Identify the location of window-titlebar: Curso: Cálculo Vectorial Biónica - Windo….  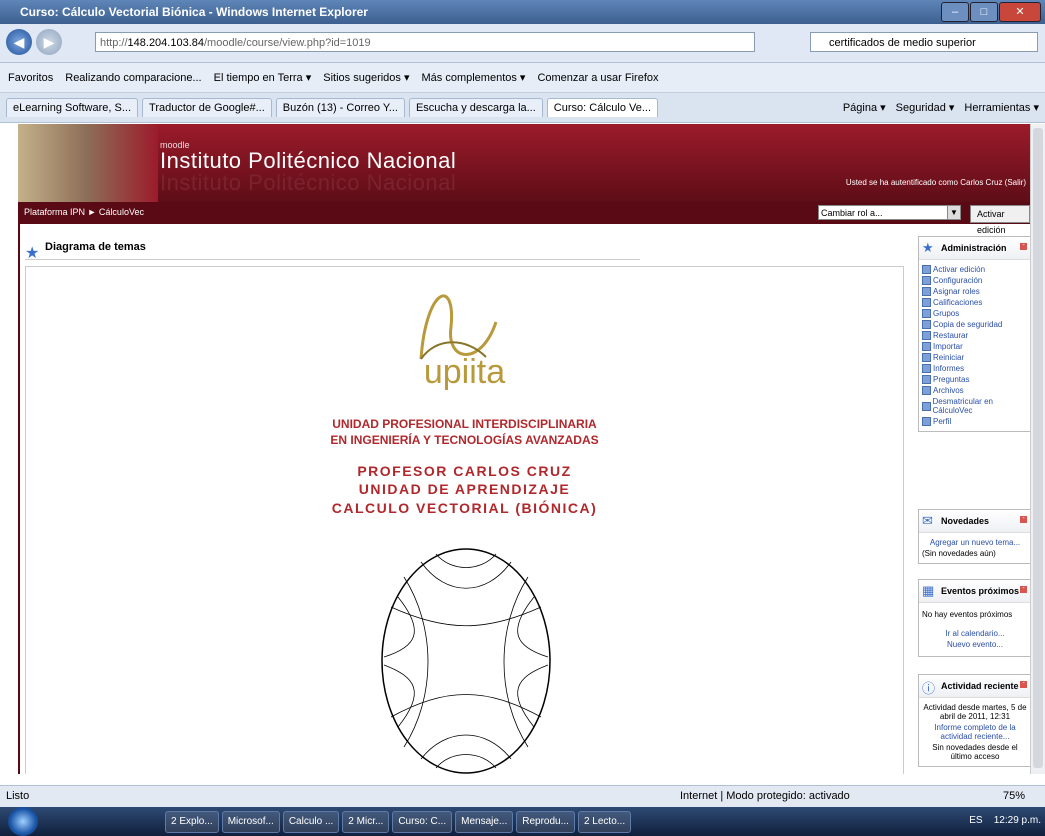
(522, 12).